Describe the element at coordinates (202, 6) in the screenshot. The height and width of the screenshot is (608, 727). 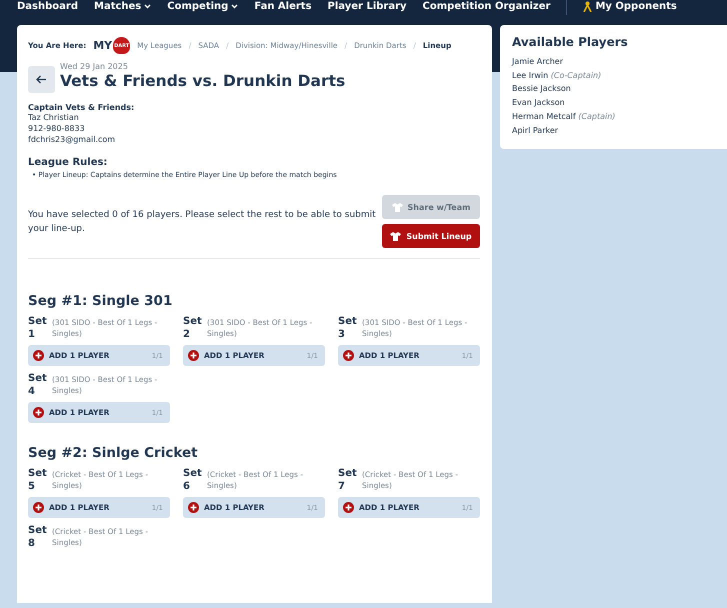
I see `nav-link: Competing` at that location.